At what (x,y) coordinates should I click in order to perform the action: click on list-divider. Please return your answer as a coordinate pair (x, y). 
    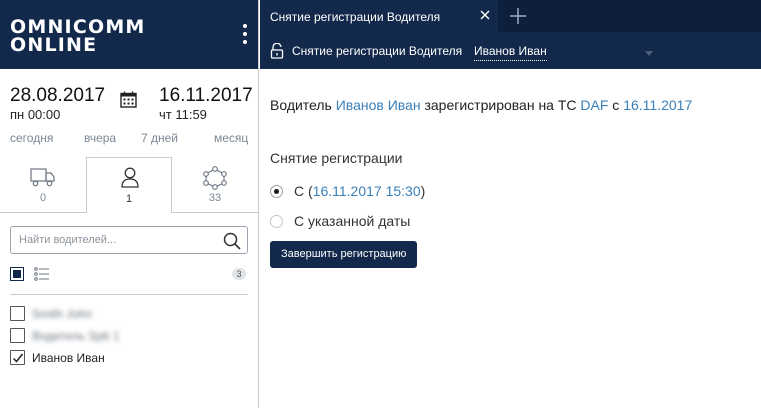
    Looking at the image, I should click on (129, 294).